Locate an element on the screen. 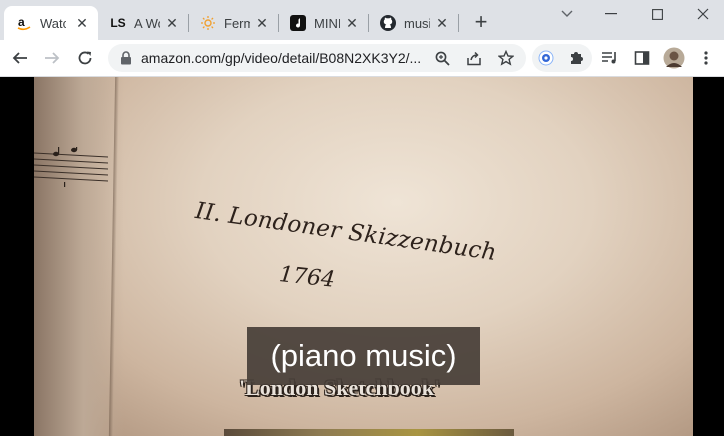  maximize-button is located at coordinates (657, 14).